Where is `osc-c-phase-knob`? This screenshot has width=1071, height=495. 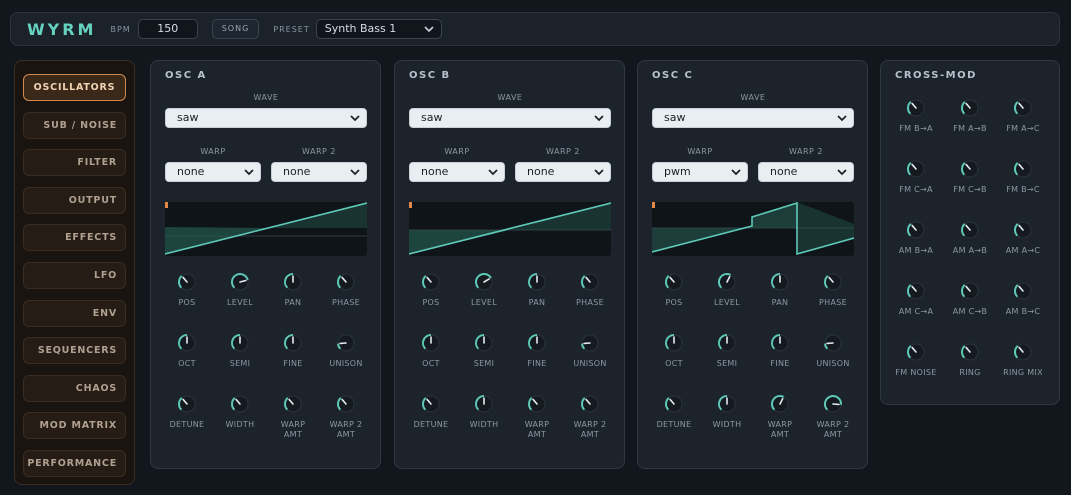
osc-c-phase-knob is located at coordinates (833, 282).